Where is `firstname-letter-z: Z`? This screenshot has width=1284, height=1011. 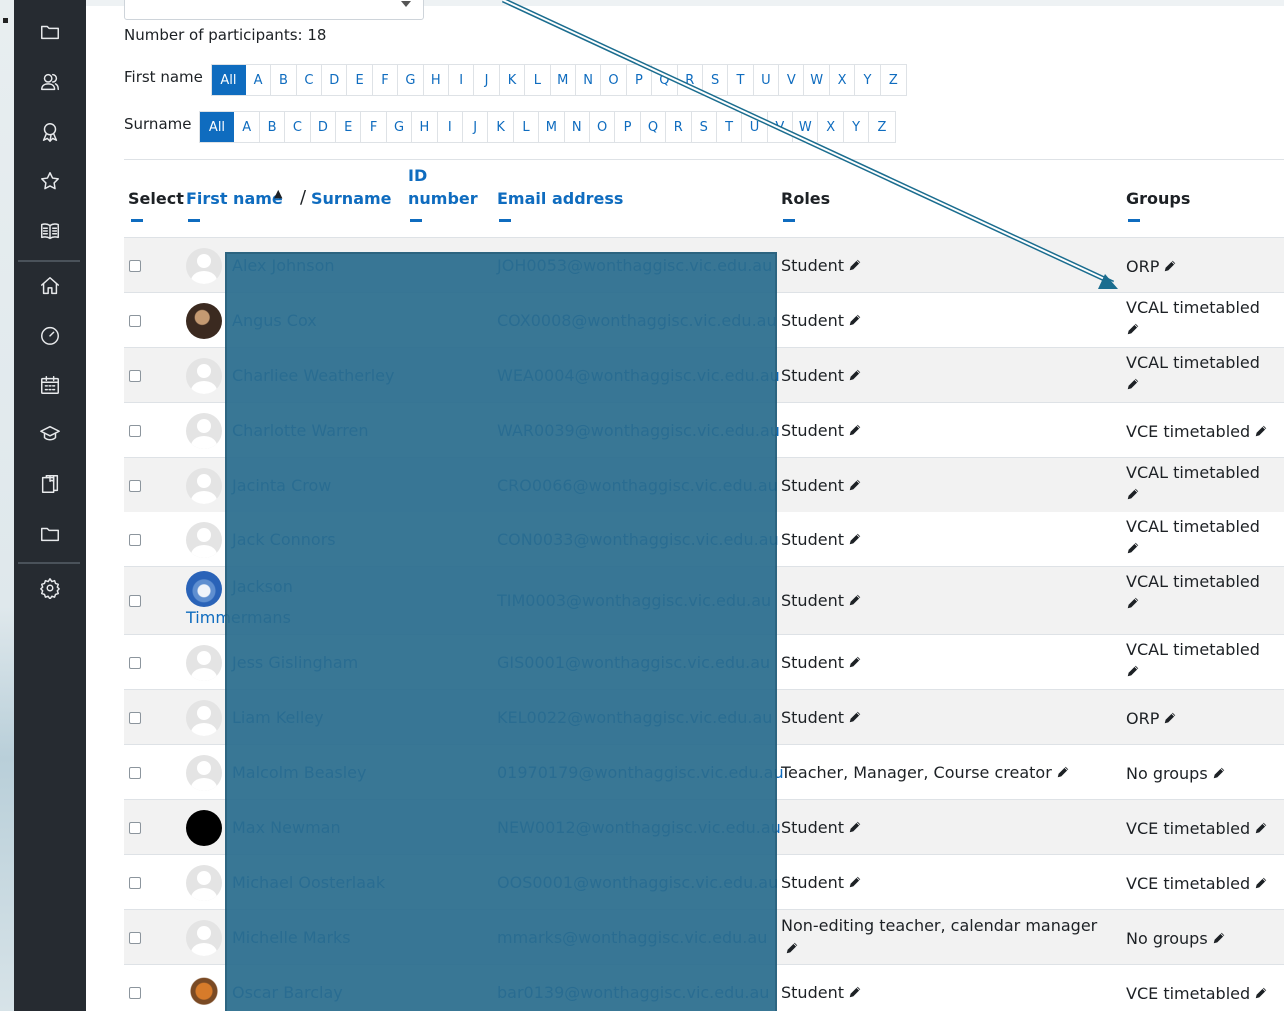 firstname-letter-z: Z is located at coordinates (893, 80).